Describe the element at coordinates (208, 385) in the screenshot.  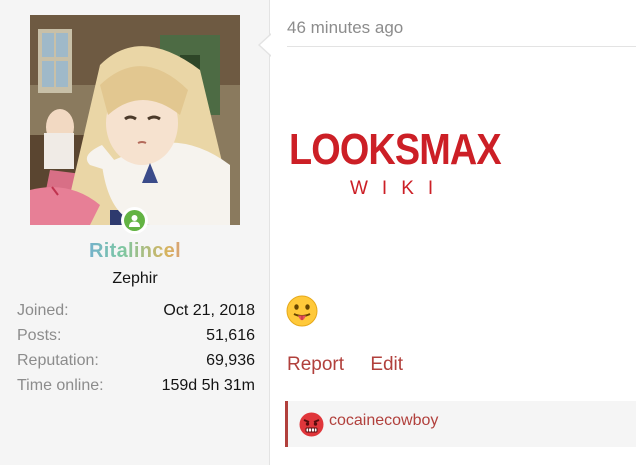
I see `stat-value: 159d 5h 31m` at that location.